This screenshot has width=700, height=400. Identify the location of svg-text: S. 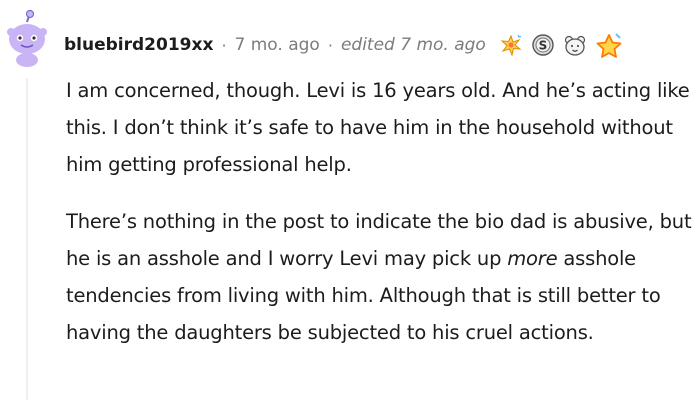
(543, 46).